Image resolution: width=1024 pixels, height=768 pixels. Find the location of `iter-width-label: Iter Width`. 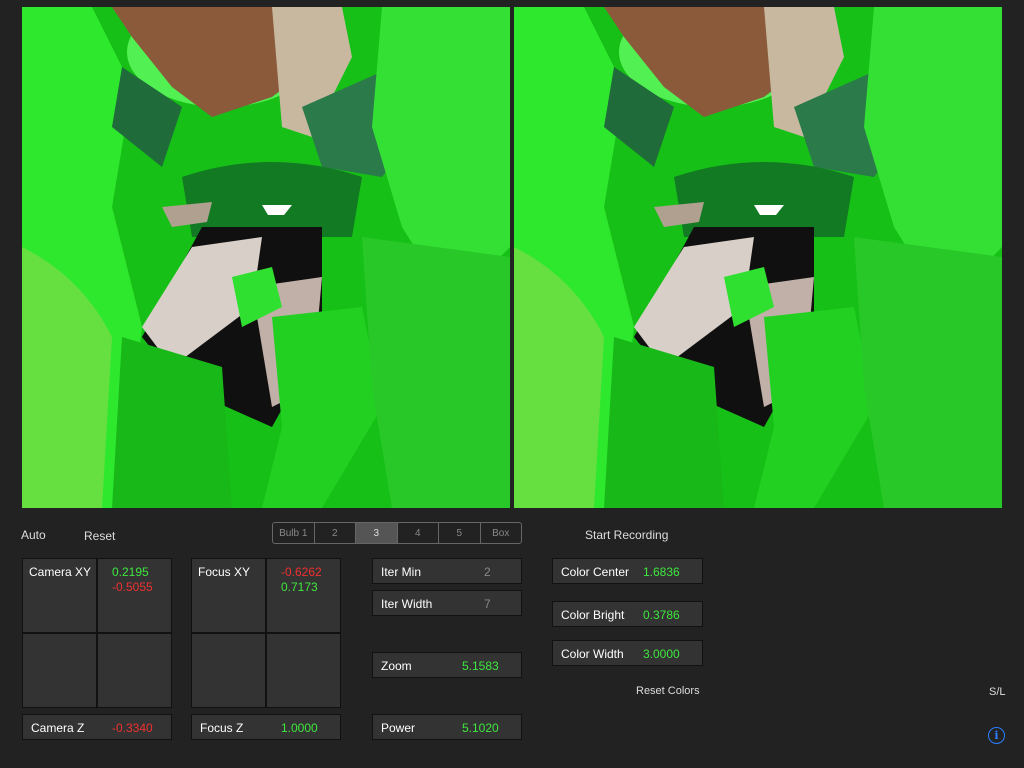

iter-width-label: Iter Width is located at coordinates (407, 604).